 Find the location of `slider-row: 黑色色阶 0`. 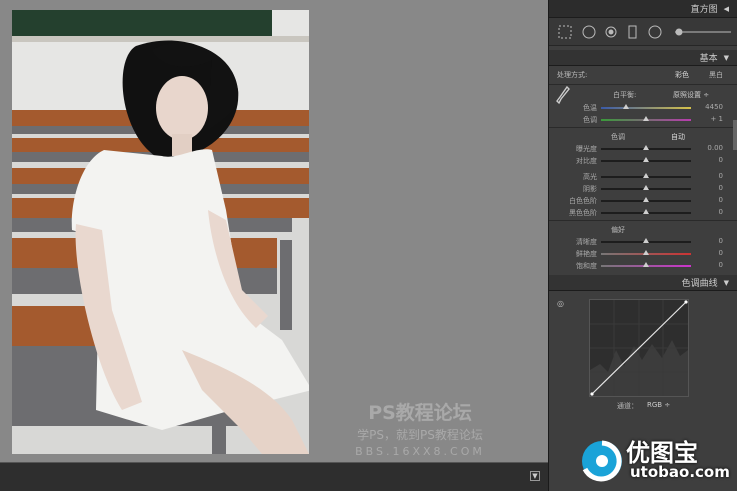

slider-row: 黑色色阶 0 is located at coordinates (643, 212).